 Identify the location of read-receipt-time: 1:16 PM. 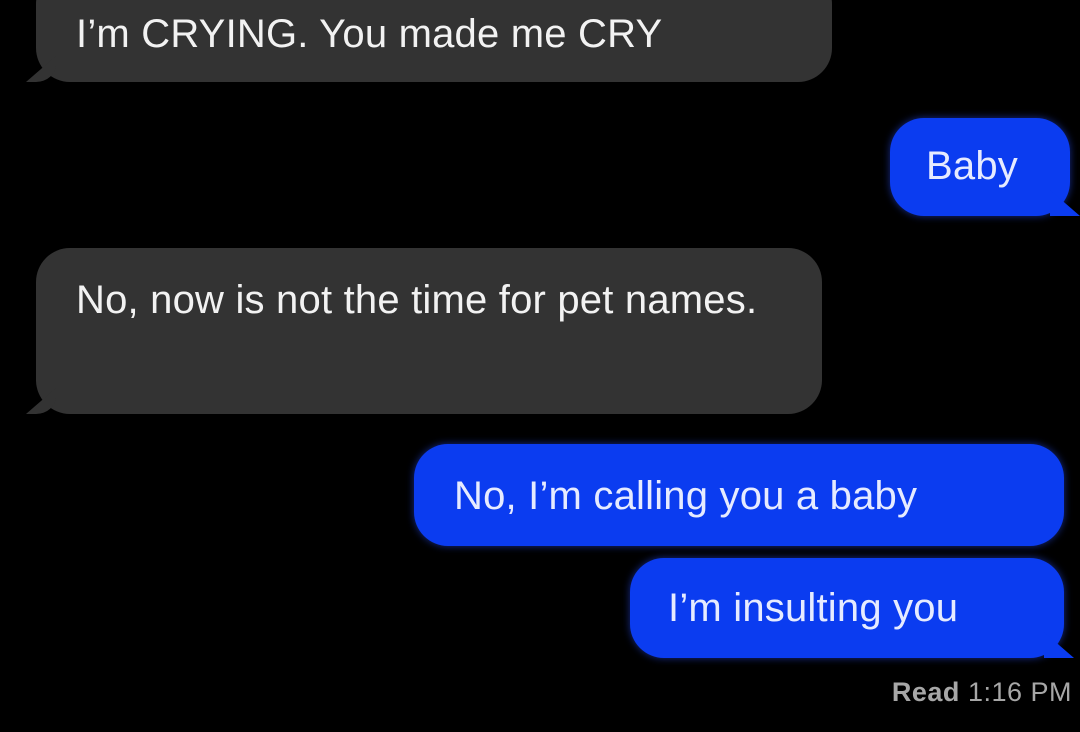
(1019, 692).